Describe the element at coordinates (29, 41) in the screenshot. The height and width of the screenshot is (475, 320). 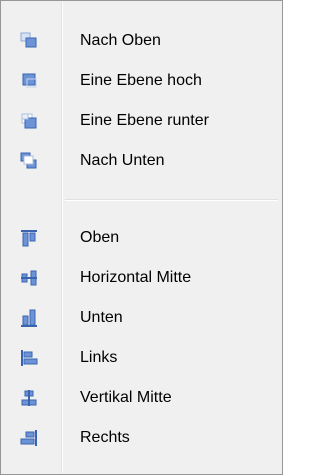
I see `bring-to-front-icon` at that location.